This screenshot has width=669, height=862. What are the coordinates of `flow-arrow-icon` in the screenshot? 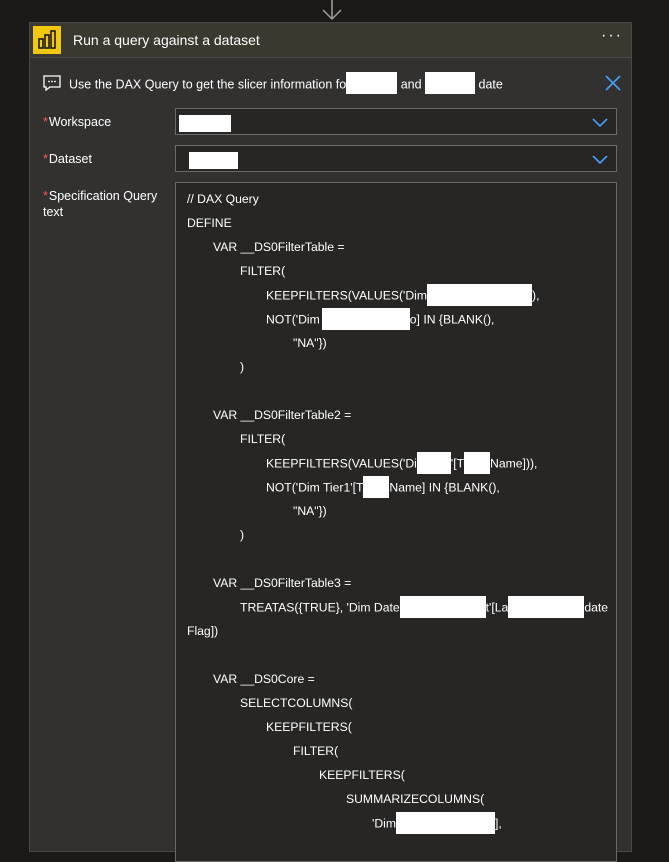 It's located at (332, 10).